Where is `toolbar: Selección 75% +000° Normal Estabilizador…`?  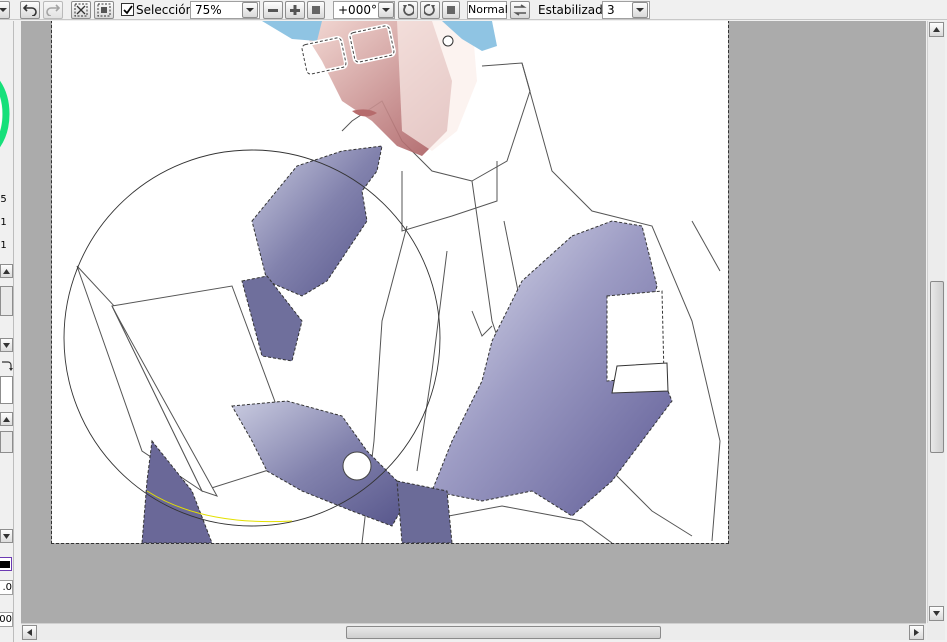
toolbar: Selección 75% +000° Normal Estabilizador… is located at coordinates (473, 10).